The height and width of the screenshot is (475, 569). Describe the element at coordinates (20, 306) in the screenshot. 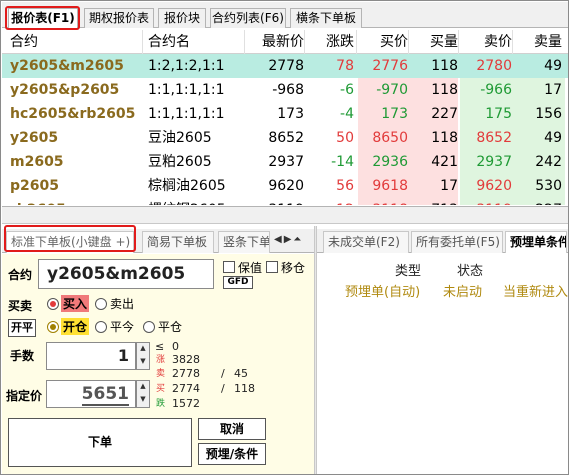

I see `side-label: 买卖` at that location.